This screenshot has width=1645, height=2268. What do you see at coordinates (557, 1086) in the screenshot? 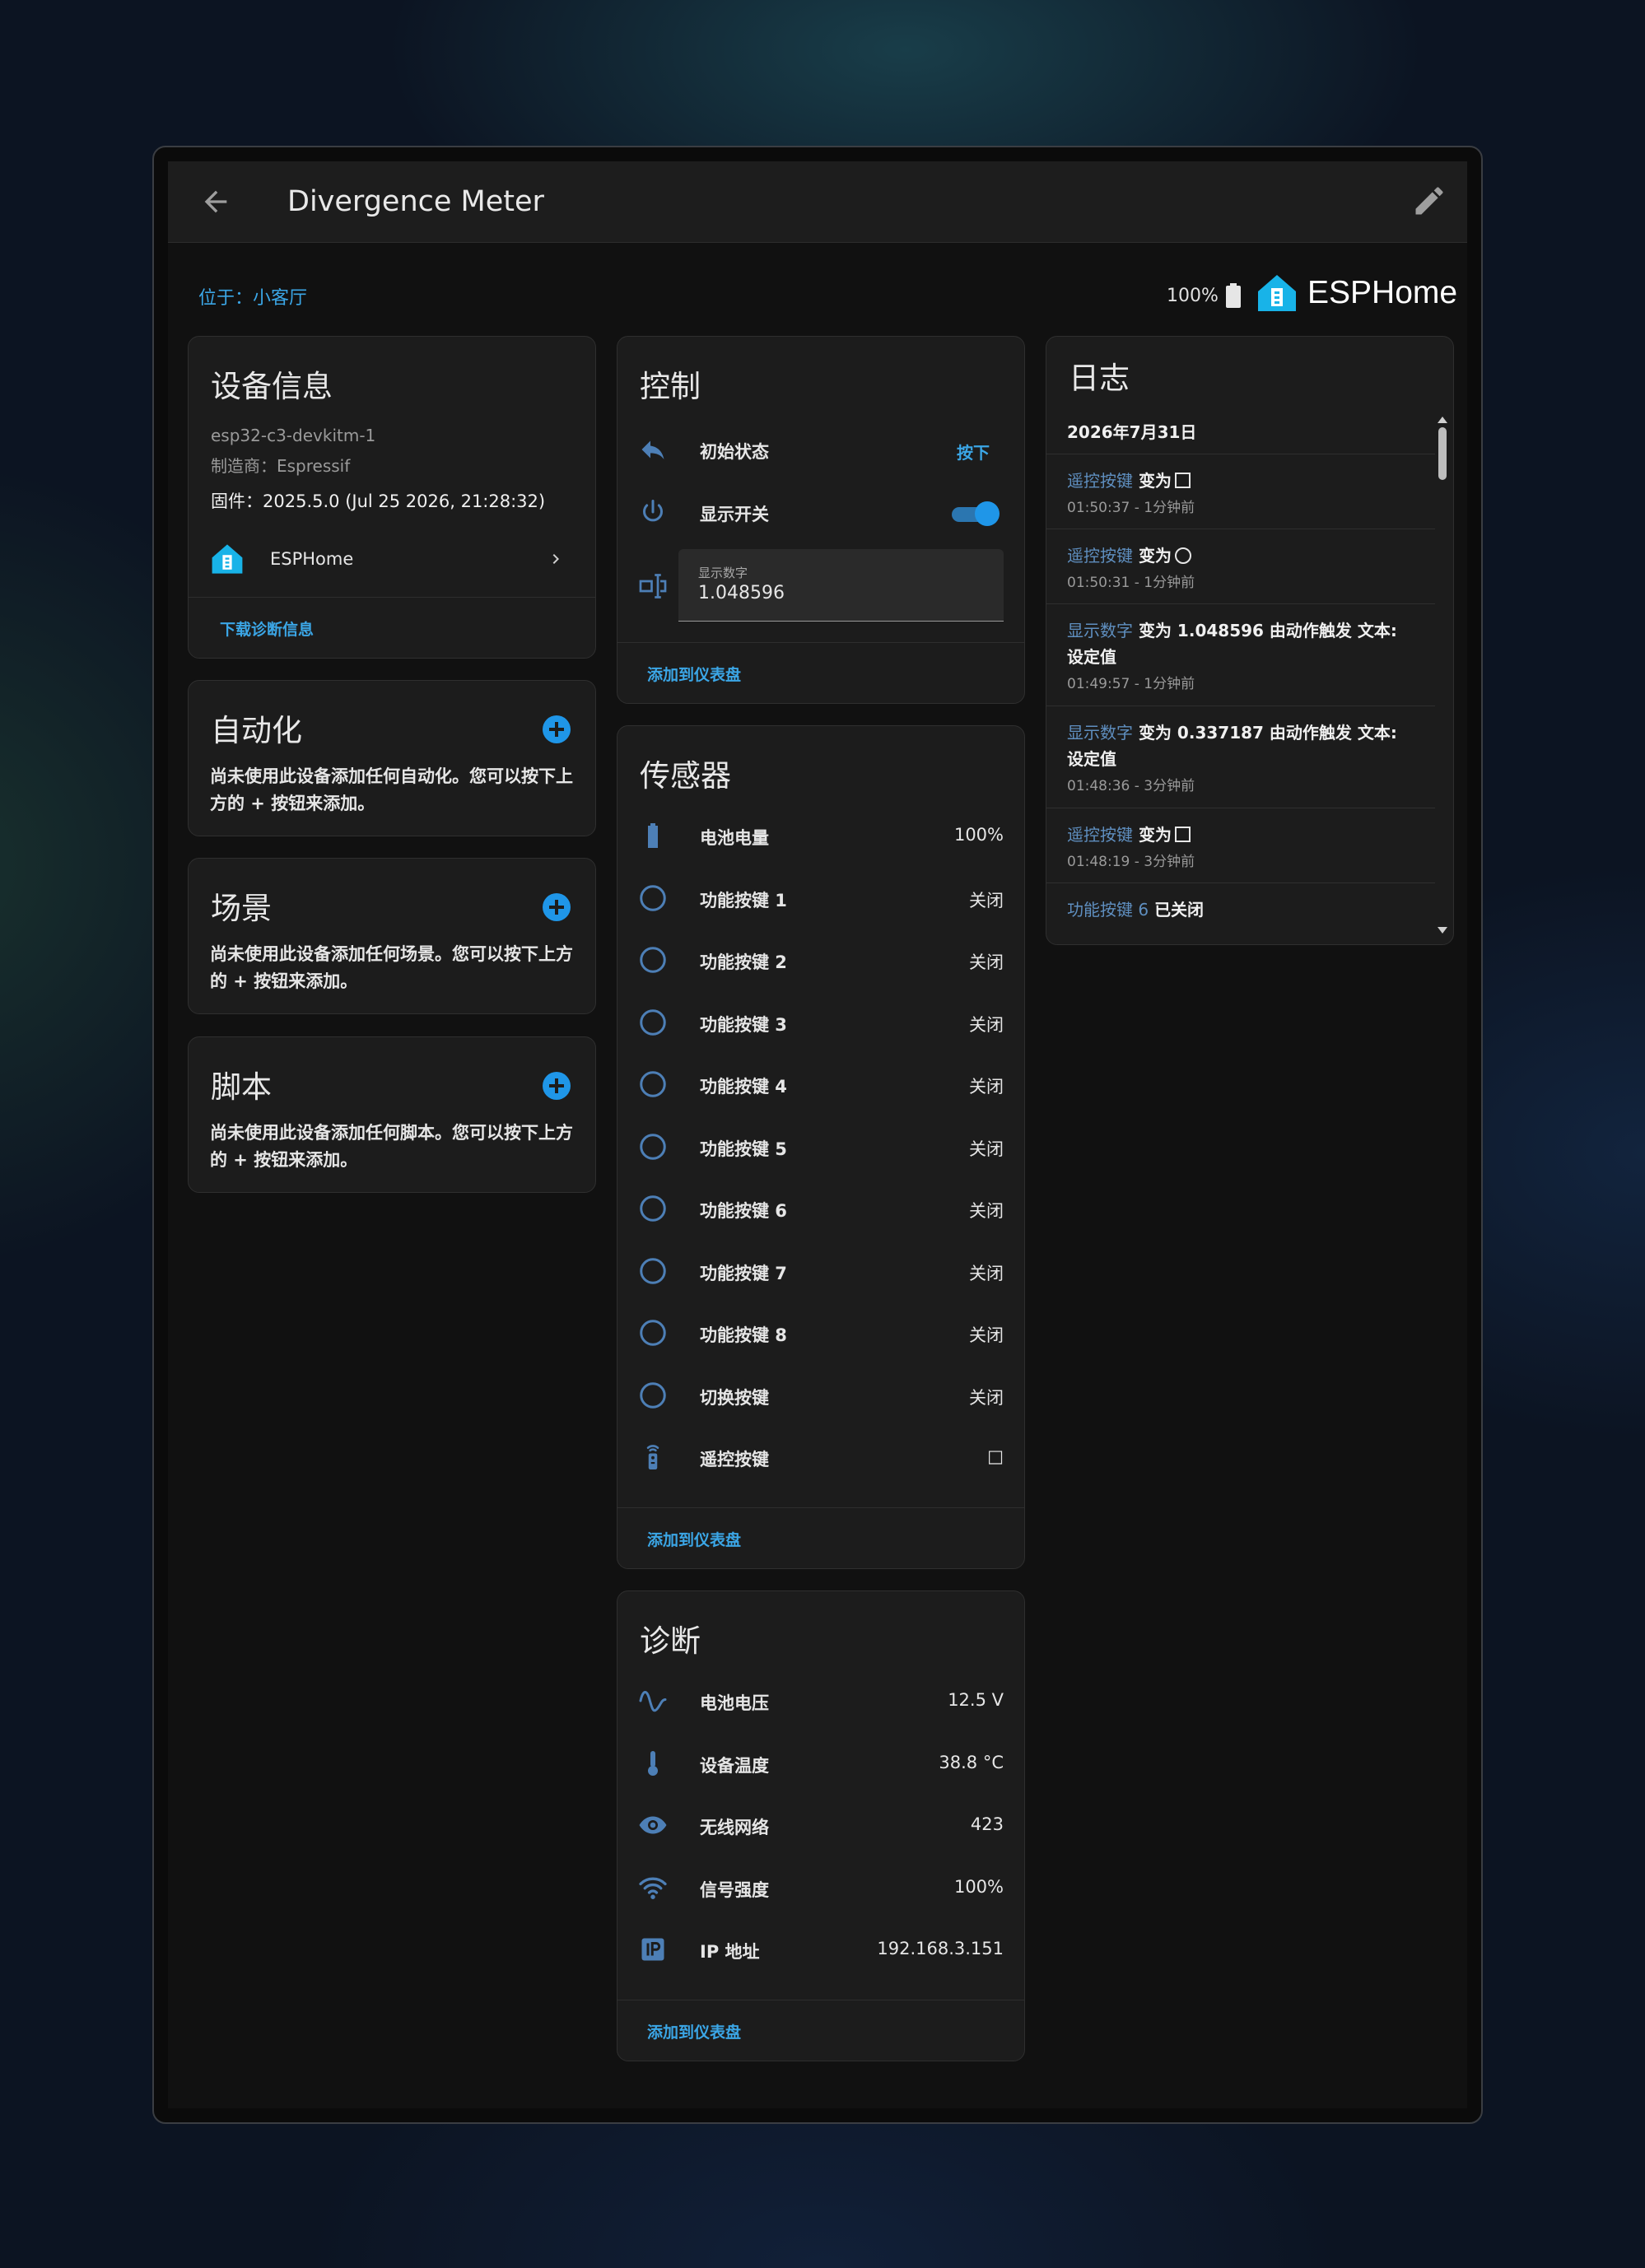
I see `add-script-button` at bounding box center [557, 1086].